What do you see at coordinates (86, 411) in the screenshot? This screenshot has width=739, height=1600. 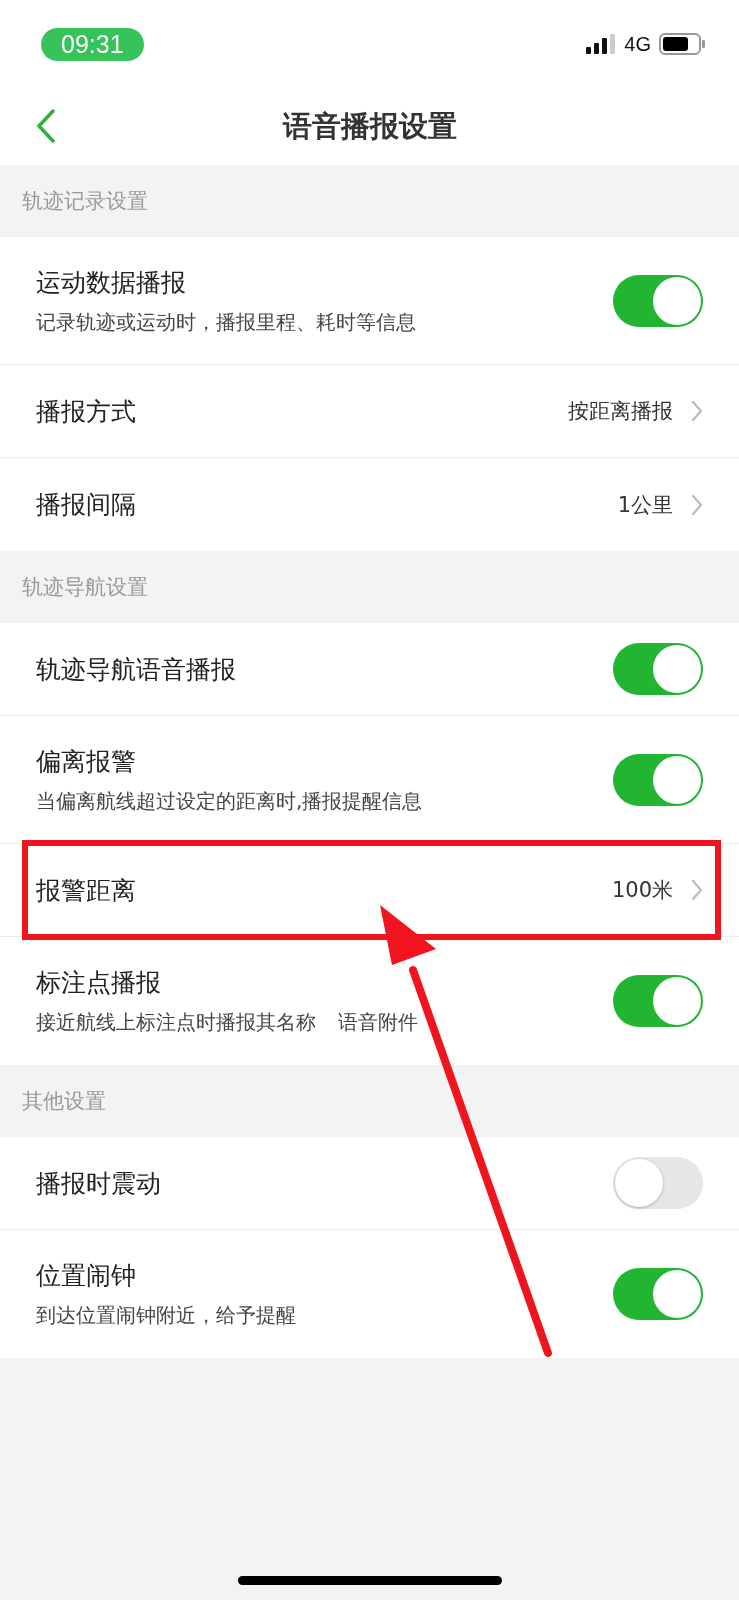 I see `setting-title: 播报方式` at bounding box center [86, 411].